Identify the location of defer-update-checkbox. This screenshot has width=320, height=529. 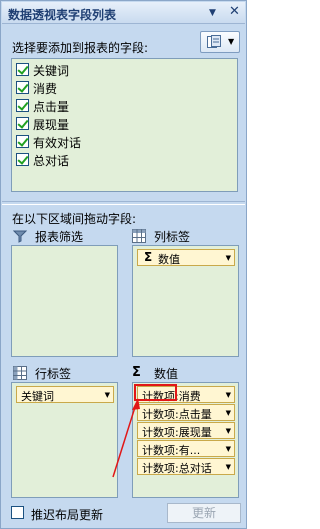
(17, 512).